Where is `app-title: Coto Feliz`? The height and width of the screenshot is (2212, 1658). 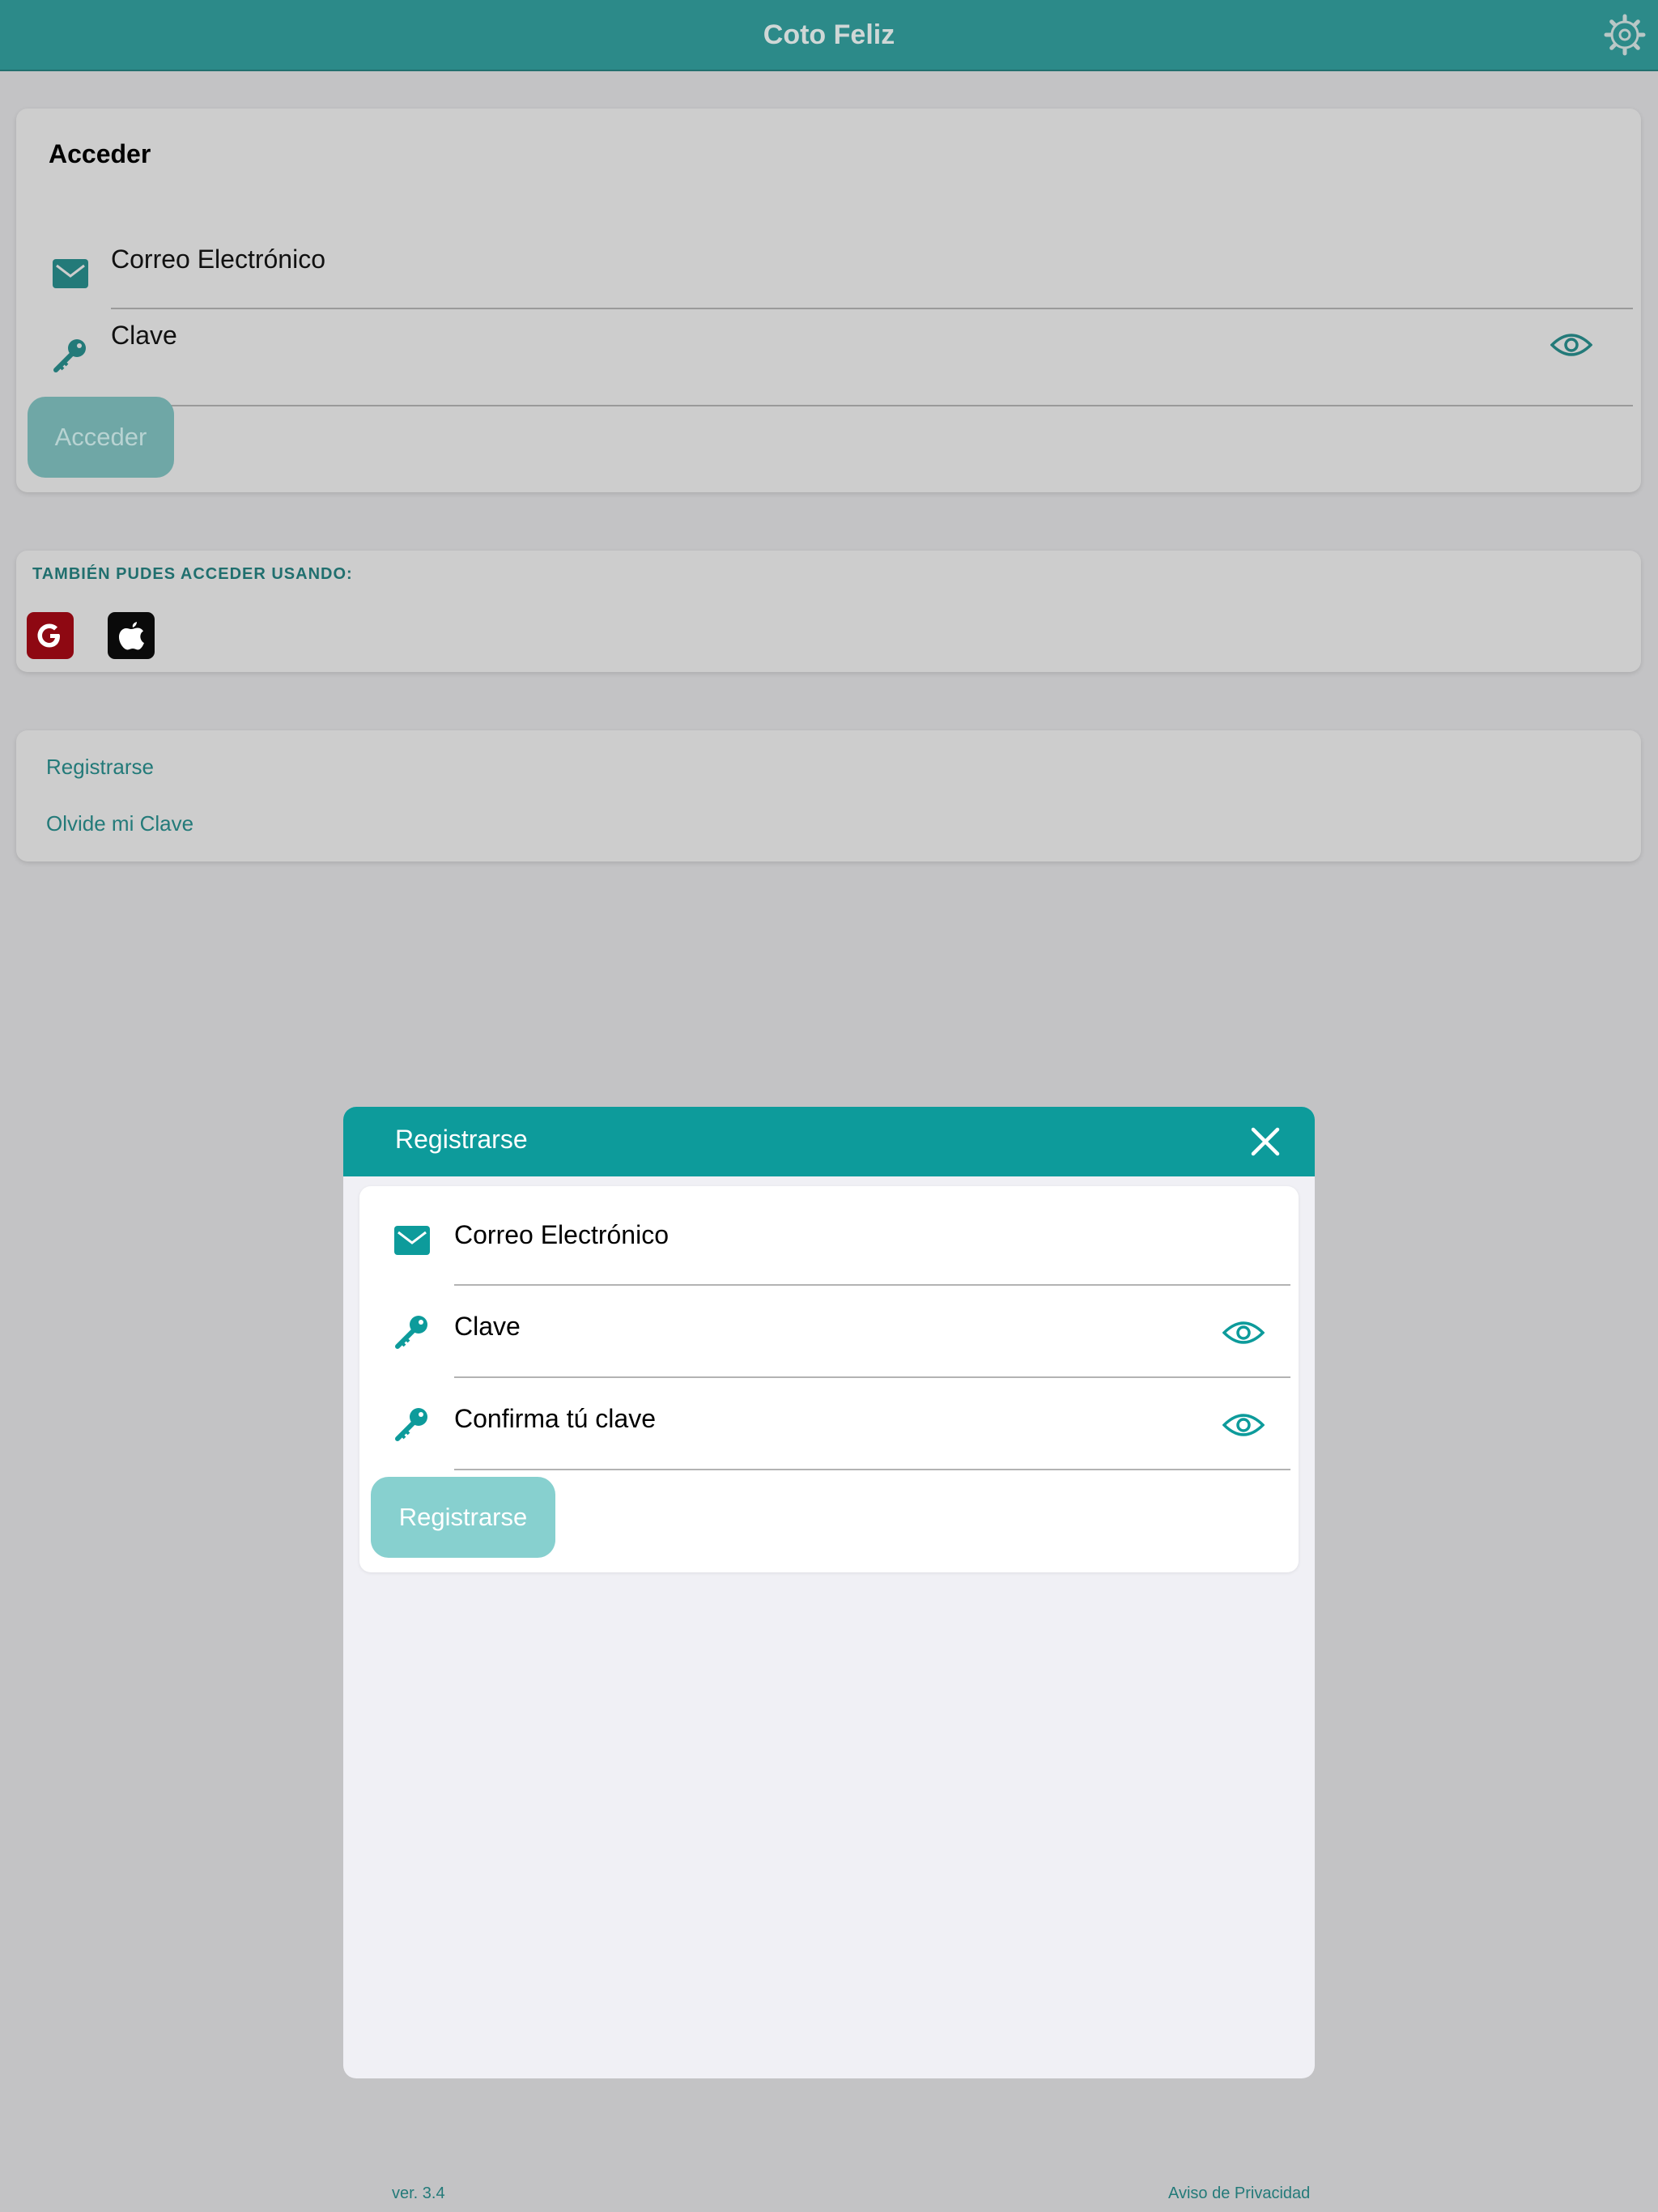
app-title: Coto Feliz is located at coordinates (829, 34).